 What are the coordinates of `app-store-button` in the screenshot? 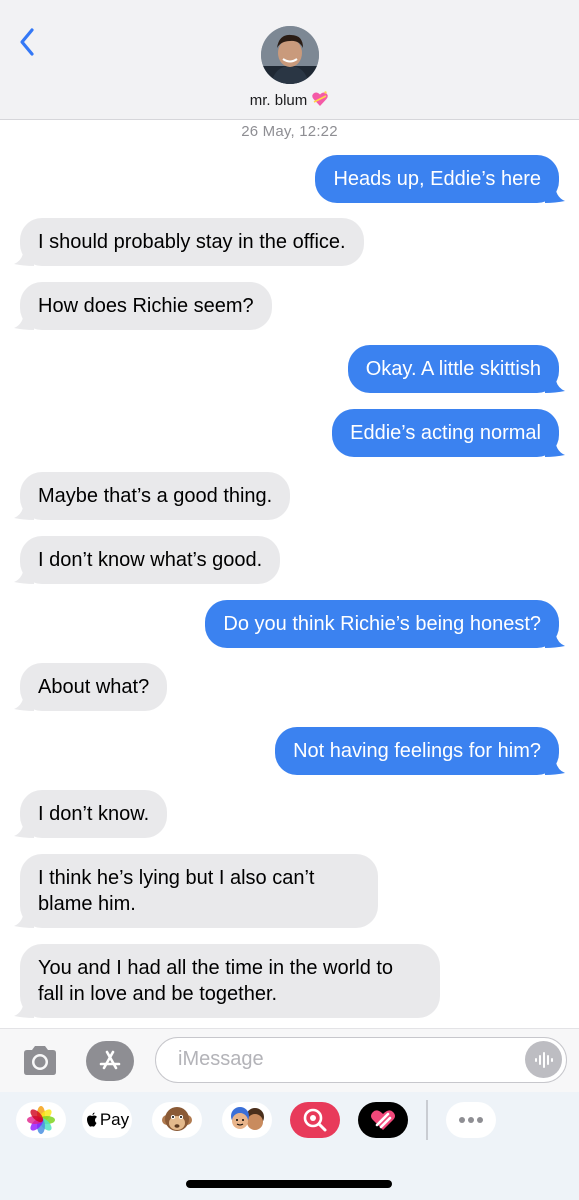 It's located at (110, 1061).